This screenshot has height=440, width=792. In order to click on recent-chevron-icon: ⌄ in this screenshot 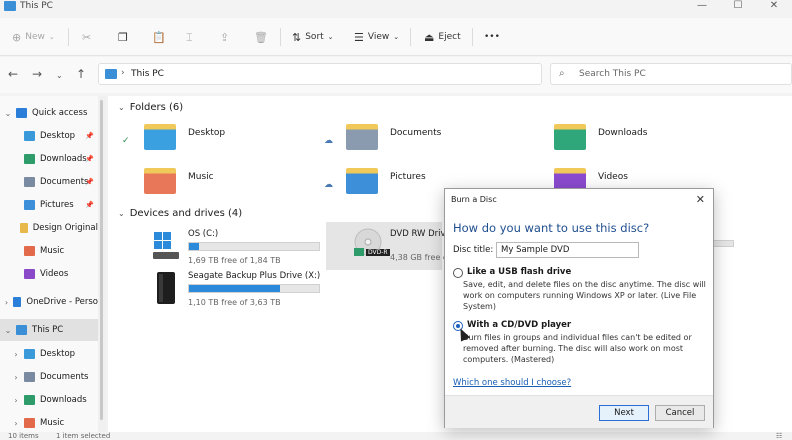, I will do `click(59, 76)`.